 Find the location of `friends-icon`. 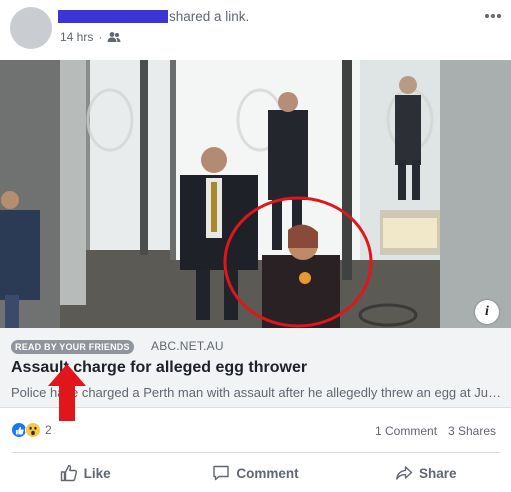

friends-icon is located at coordinates (114, 37).